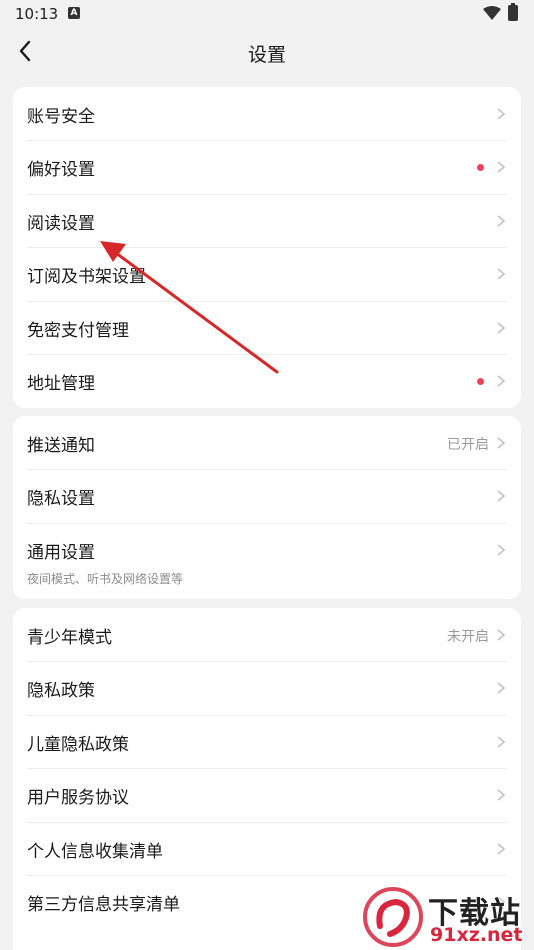 This screenshot has height=950, width=534. Describe the element at coordinates (61, 446) in the screenshot. I see `row-label: 推送通知` at that location.